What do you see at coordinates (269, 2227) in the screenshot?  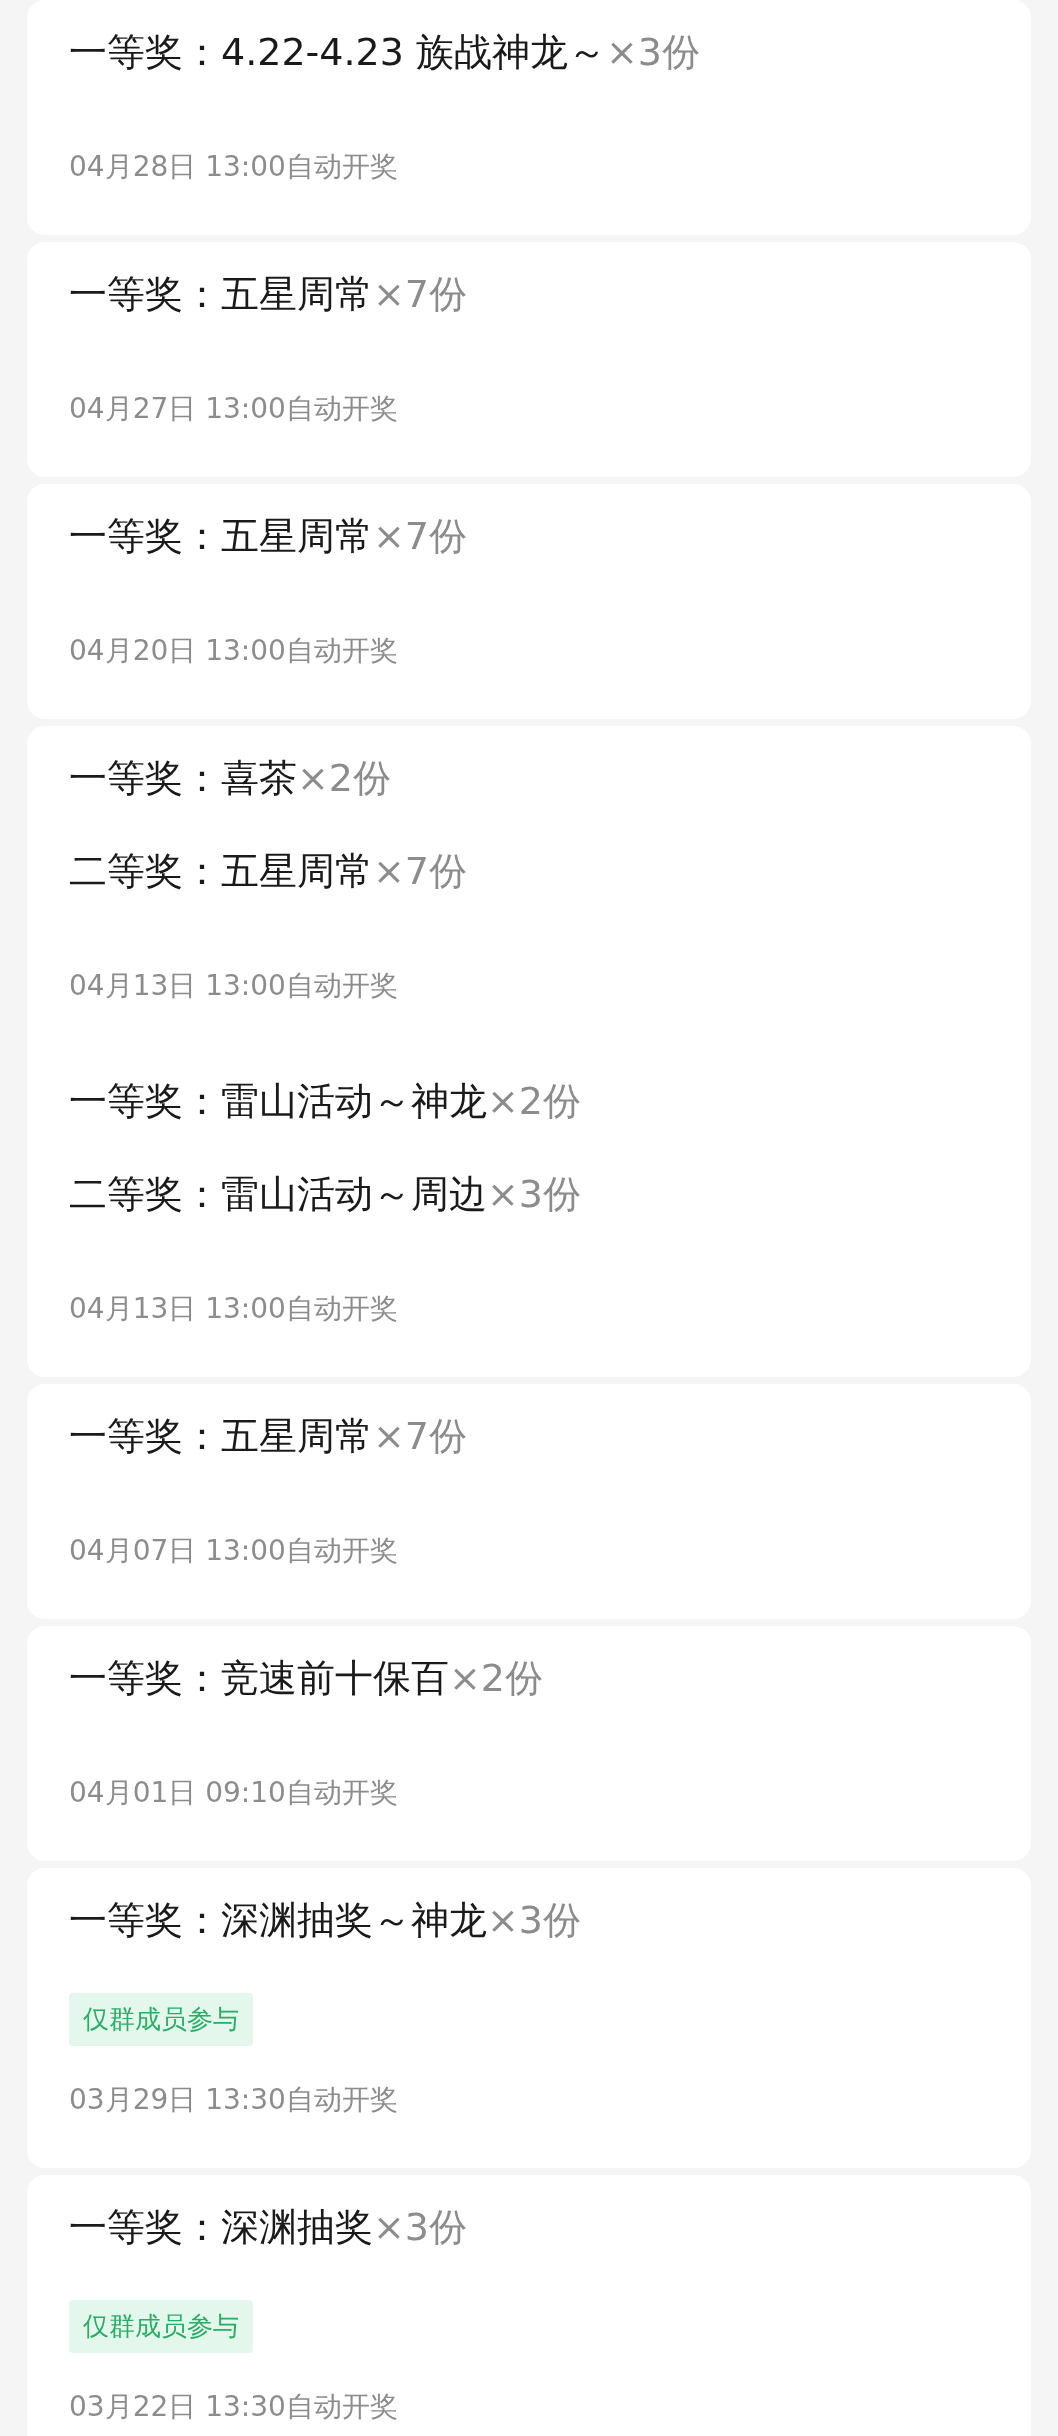 I see `prize-line: 一等奖：深渊抽奖×3份` at bounding box center [269, 2227].